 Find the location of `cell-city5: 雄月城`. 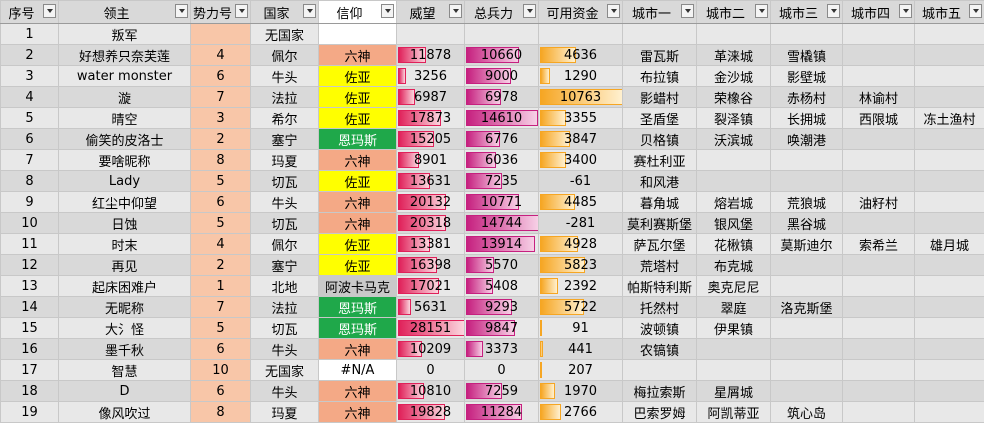

cell-city5: 雄月城 is located at coordinates (949, 244).